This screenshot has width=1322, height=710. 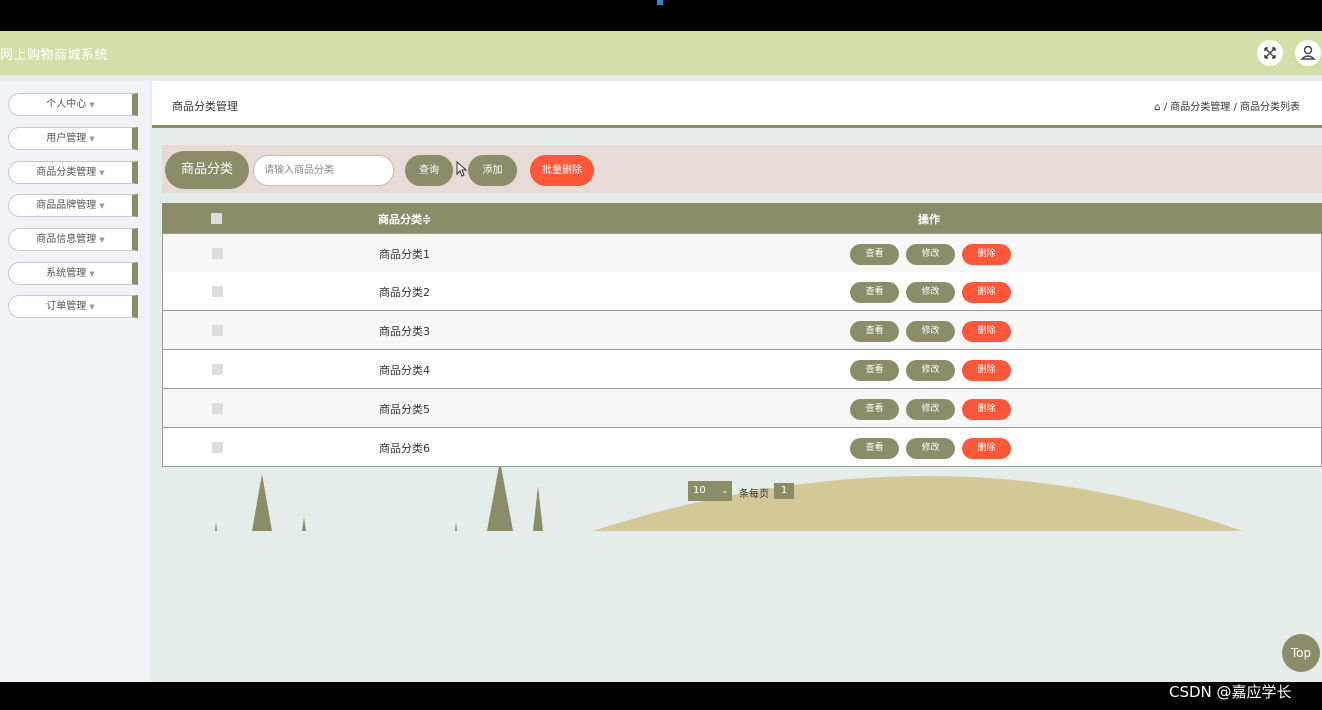 What do you see at coordinates (426, 219) in the screenshot?
I see `sort-icon: ≑` at bounding box center [426, 219].